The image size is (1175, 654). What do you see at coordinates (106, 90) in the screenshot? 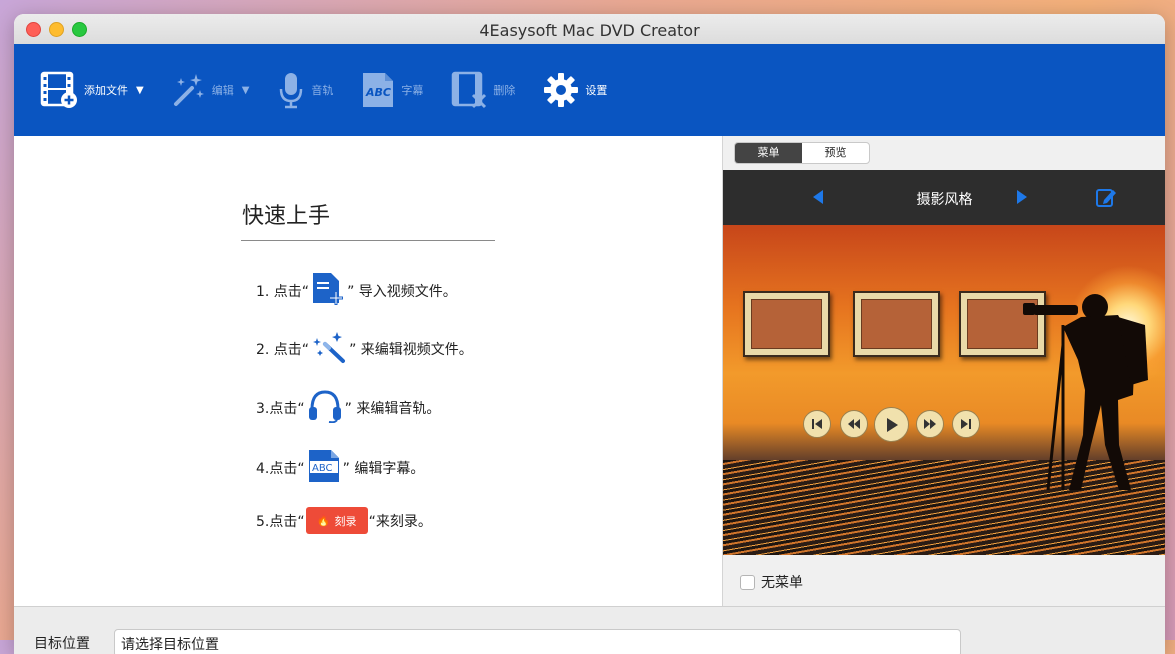
I see `add-file-label: 添加文件` at bounding box center [106, 90].